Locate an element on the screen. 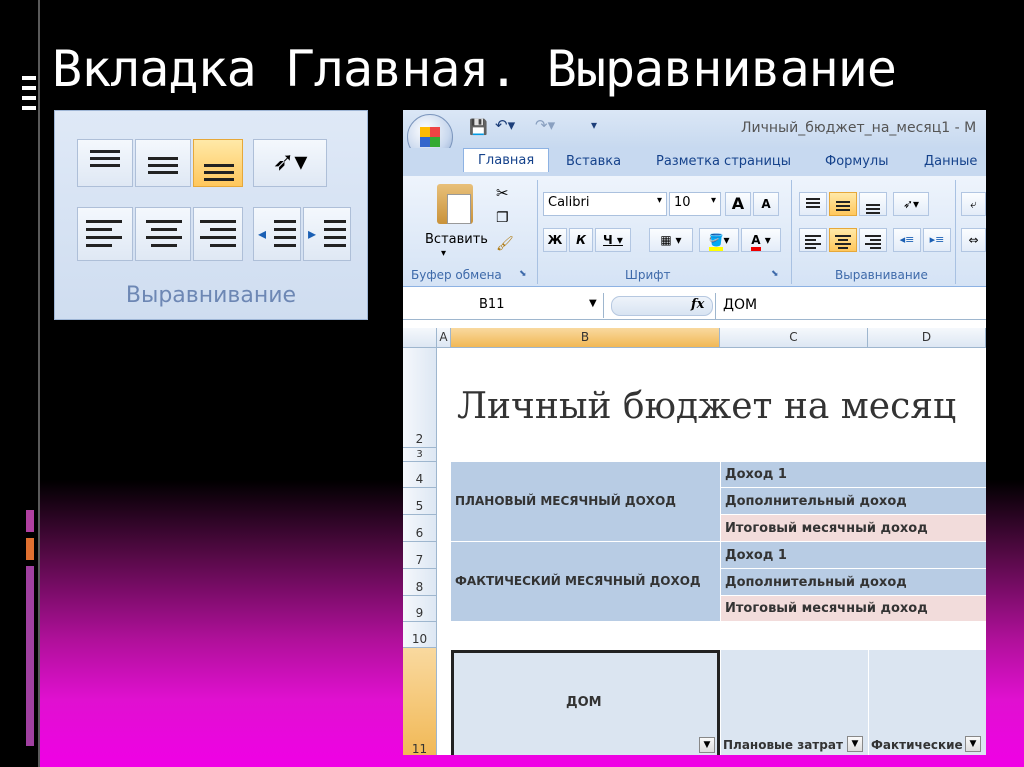  name-box: B11 ▼ is located at coordinates (503, 305).